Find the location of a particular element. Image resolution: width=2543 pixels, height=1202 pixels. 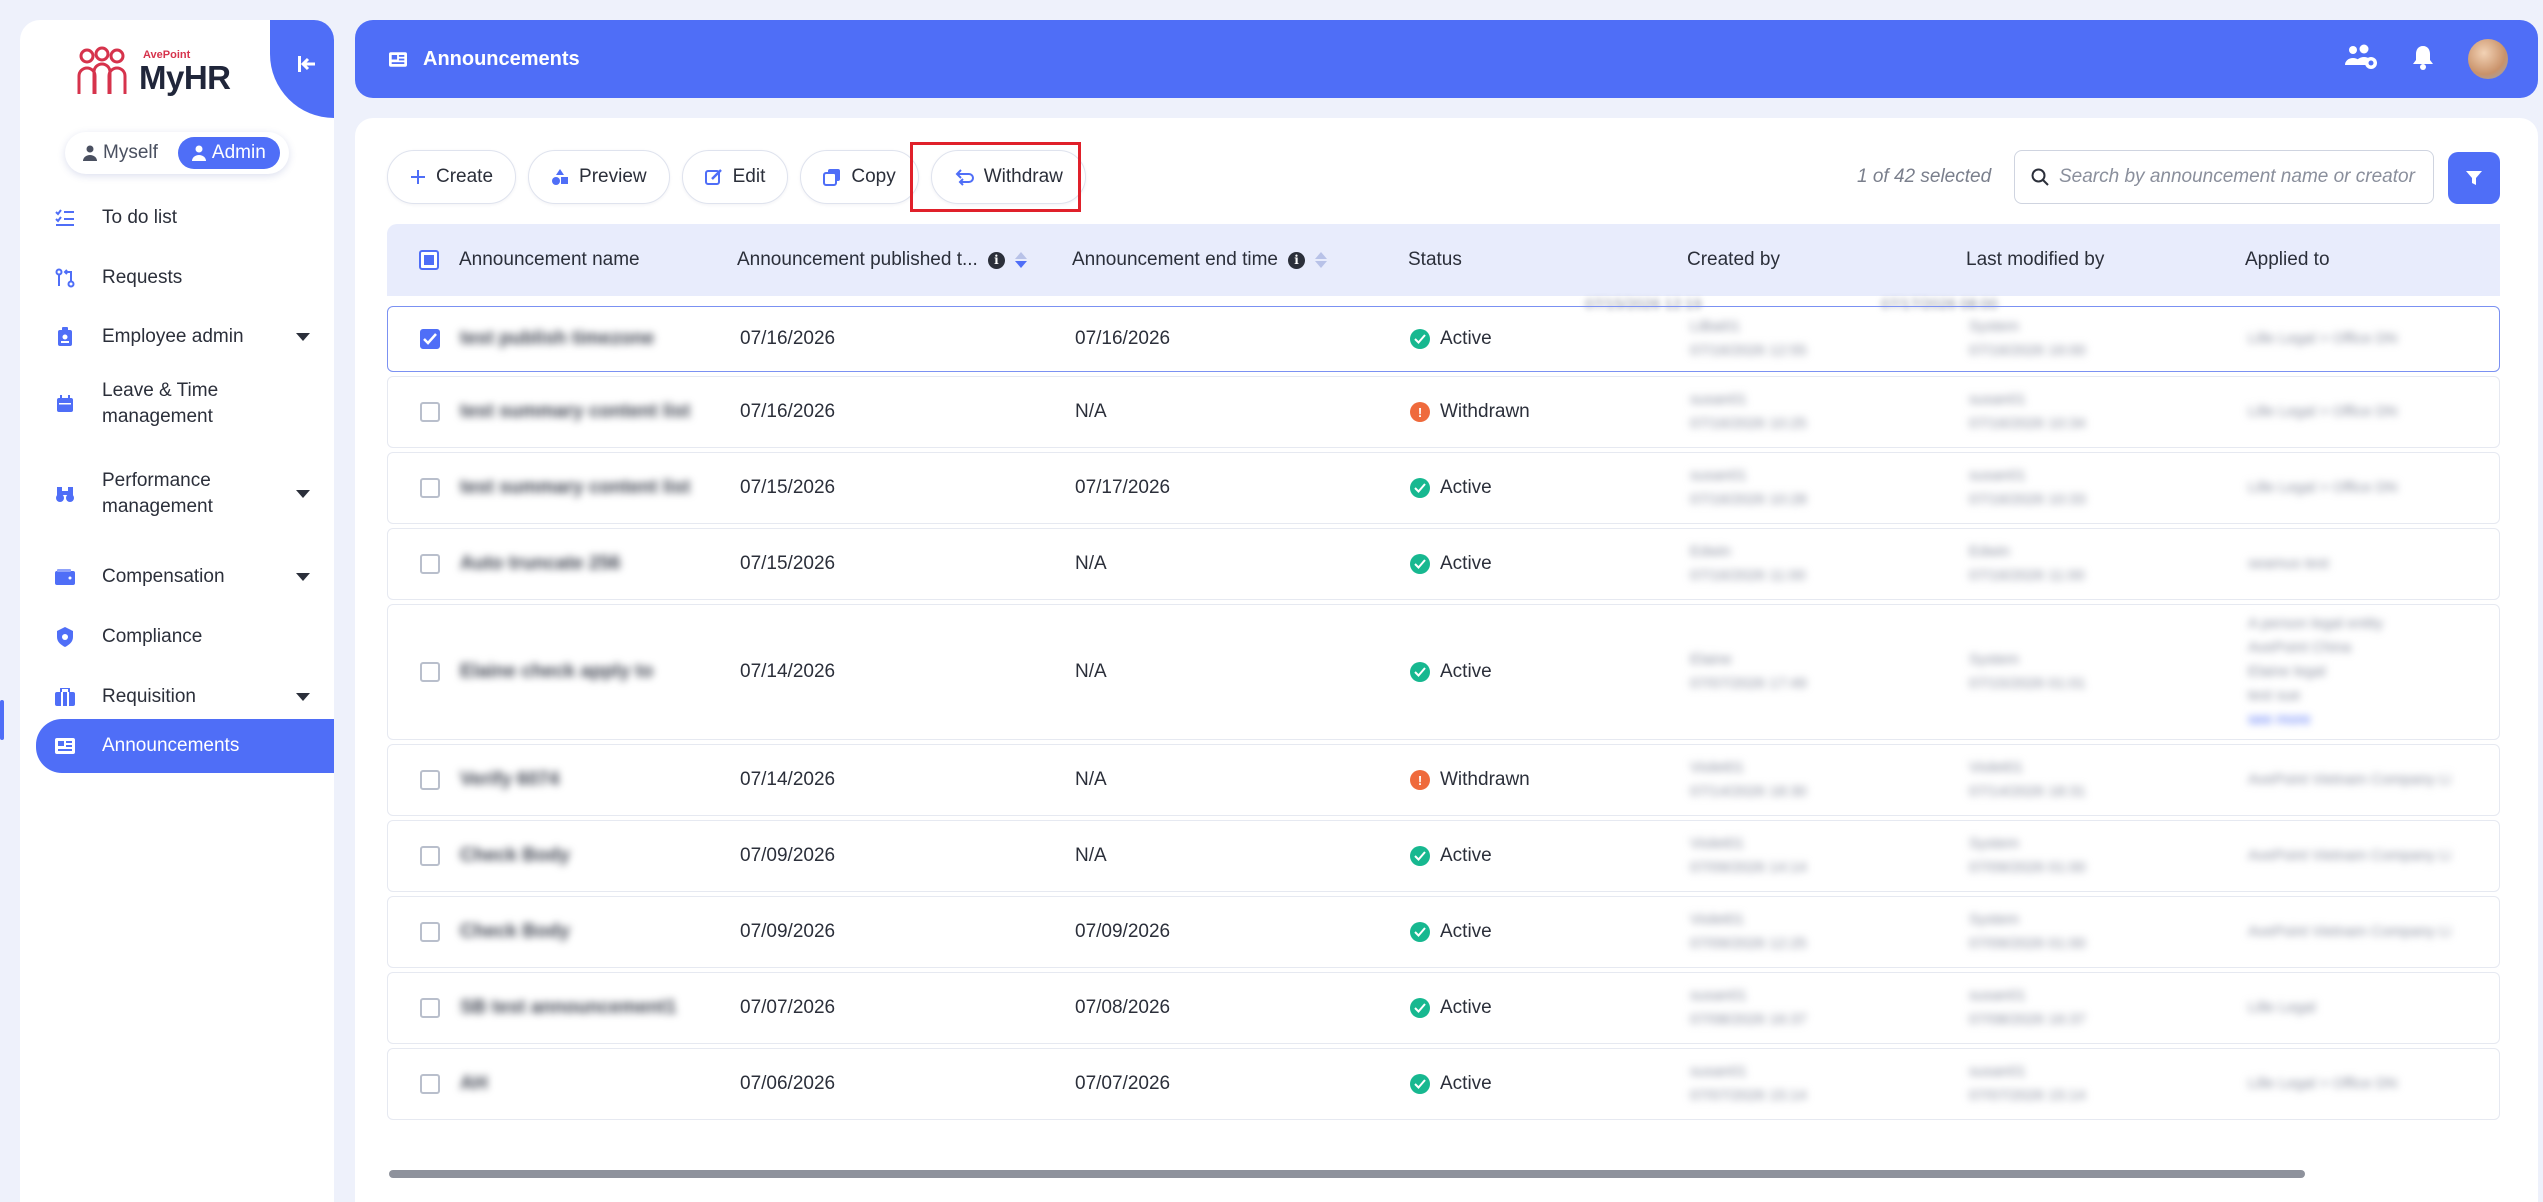

user-name: Violet01 is located at coordinates (1717, 767).